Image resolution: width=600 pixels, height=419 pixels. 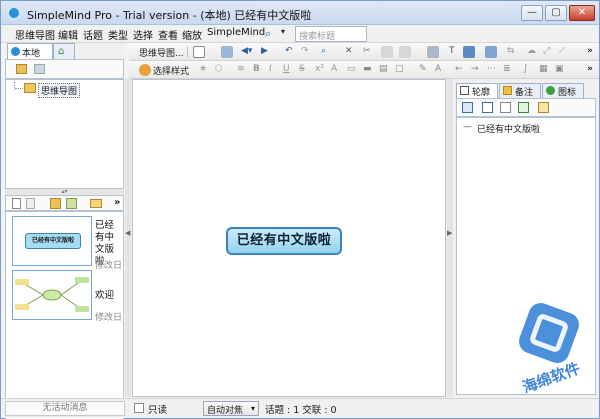 What do you see at coordinates (30, 88) in the screenshot?
I see `folder-icon` at bounding box center [30, 88].